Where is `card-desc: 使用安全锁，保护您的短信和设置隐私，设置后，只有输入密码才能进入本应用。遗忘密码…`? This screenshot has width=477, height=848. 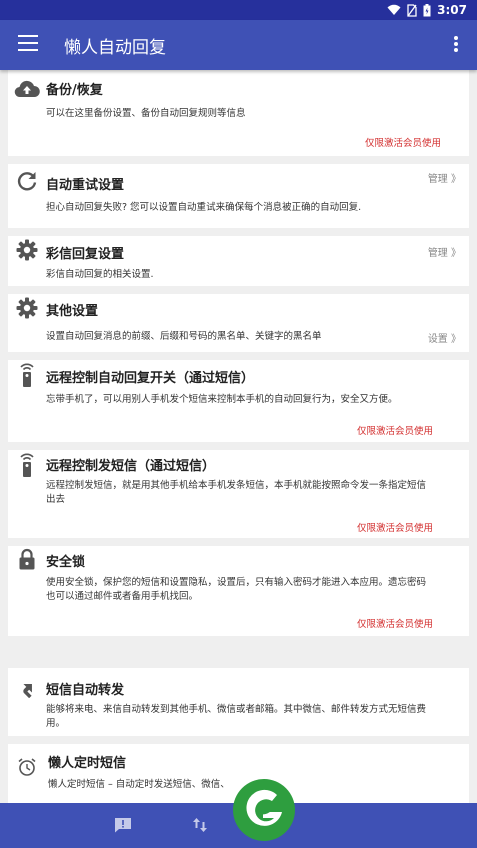 card-desc: 使用安全锁，保护您的短信和设置隐私，设置后，只有输入密码才能进入本应用。遗忘密码… is located at coordinates (236, 589).